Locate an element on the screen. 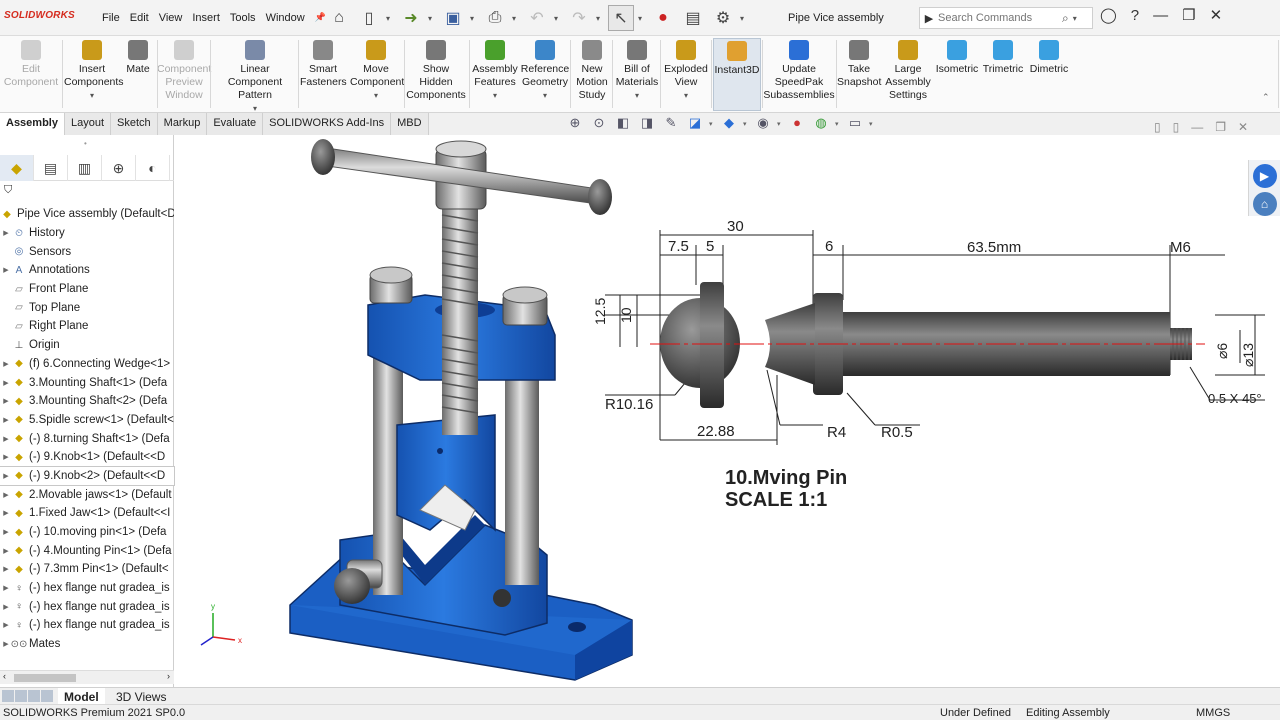 Image resolution: width=1280 pixels, height=720 pixels. ribbon-isometric: Isometric is located at coordinates (957, 74).